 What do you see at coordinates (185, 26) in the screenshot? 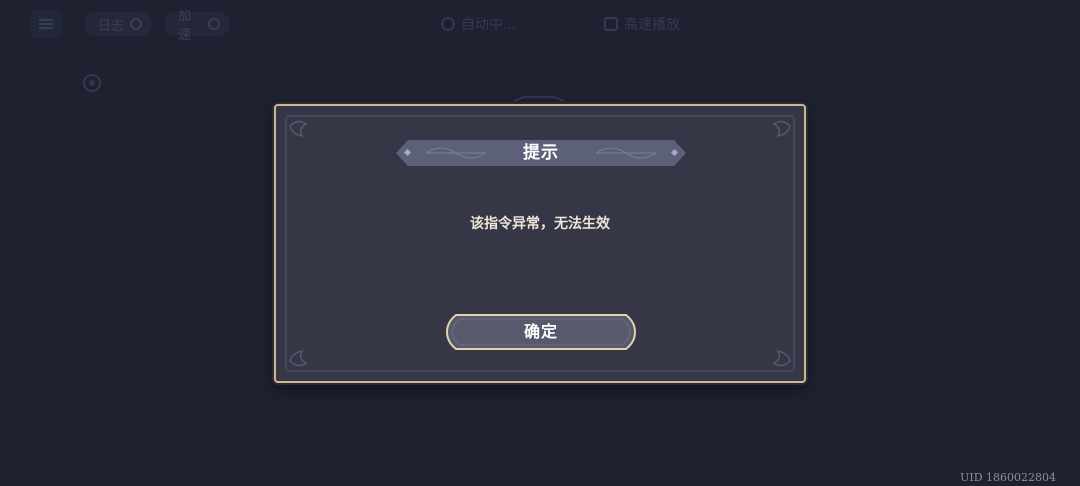
I see `speed-label: 加速` at bounding box center [185, 26].